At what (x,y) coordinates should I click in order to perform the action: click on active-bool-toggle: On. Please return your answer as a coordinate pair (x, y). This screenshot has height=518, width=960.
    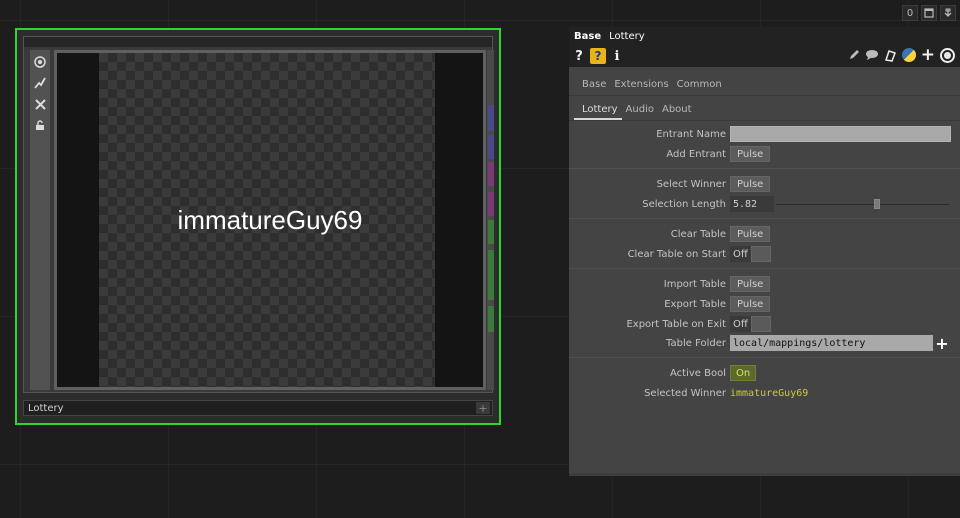
    Looking at the image, I should click on (743, 373).